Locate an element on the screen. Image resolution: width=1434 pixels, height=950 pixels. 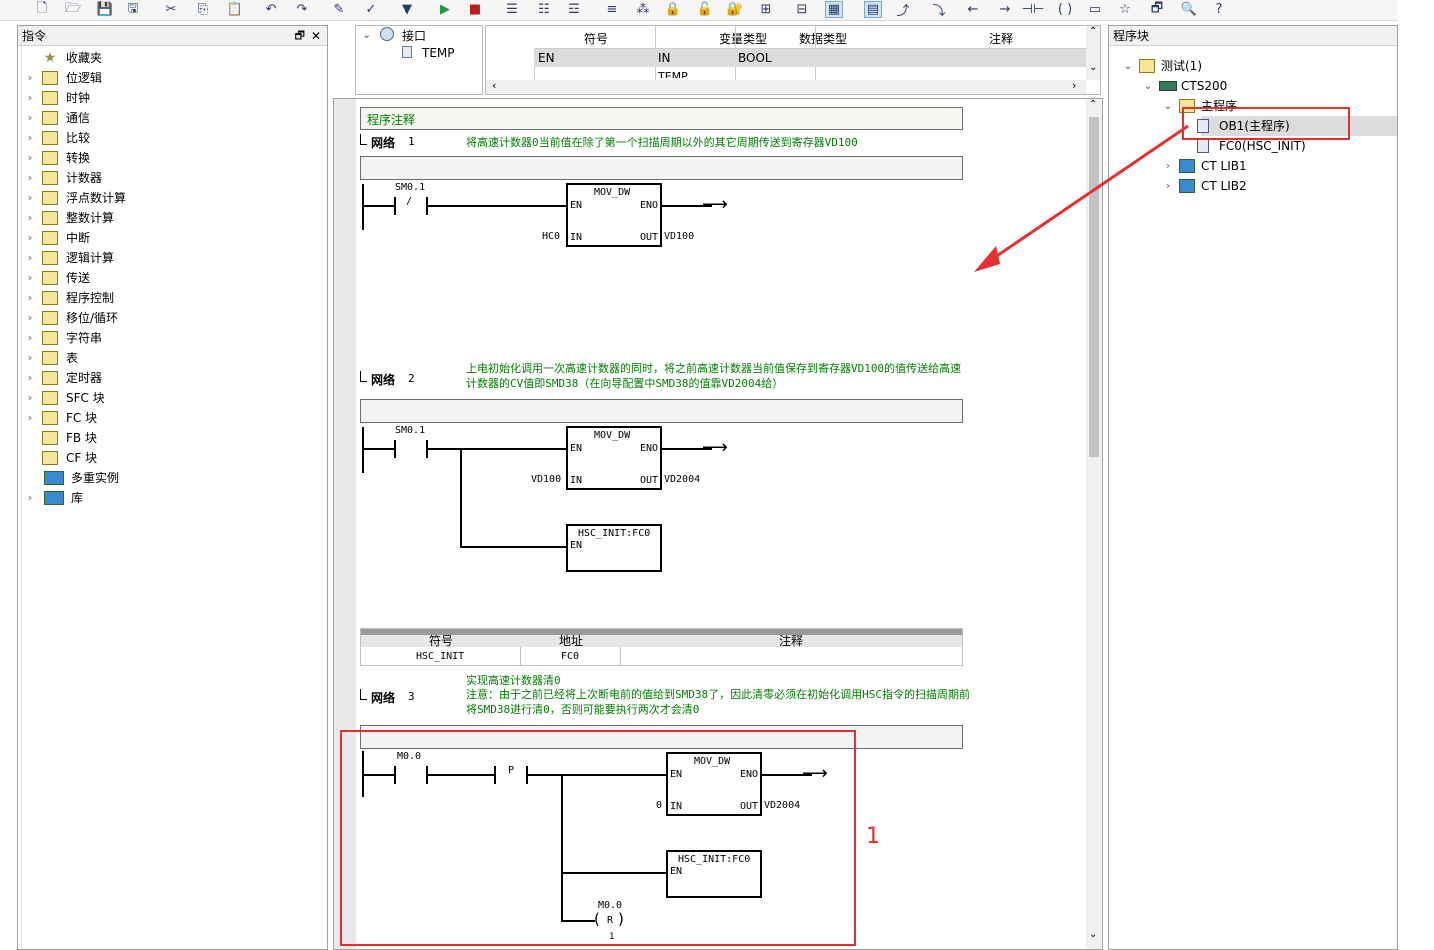
mode-b-icon: ⊟ is located at coordinates (802, 9).